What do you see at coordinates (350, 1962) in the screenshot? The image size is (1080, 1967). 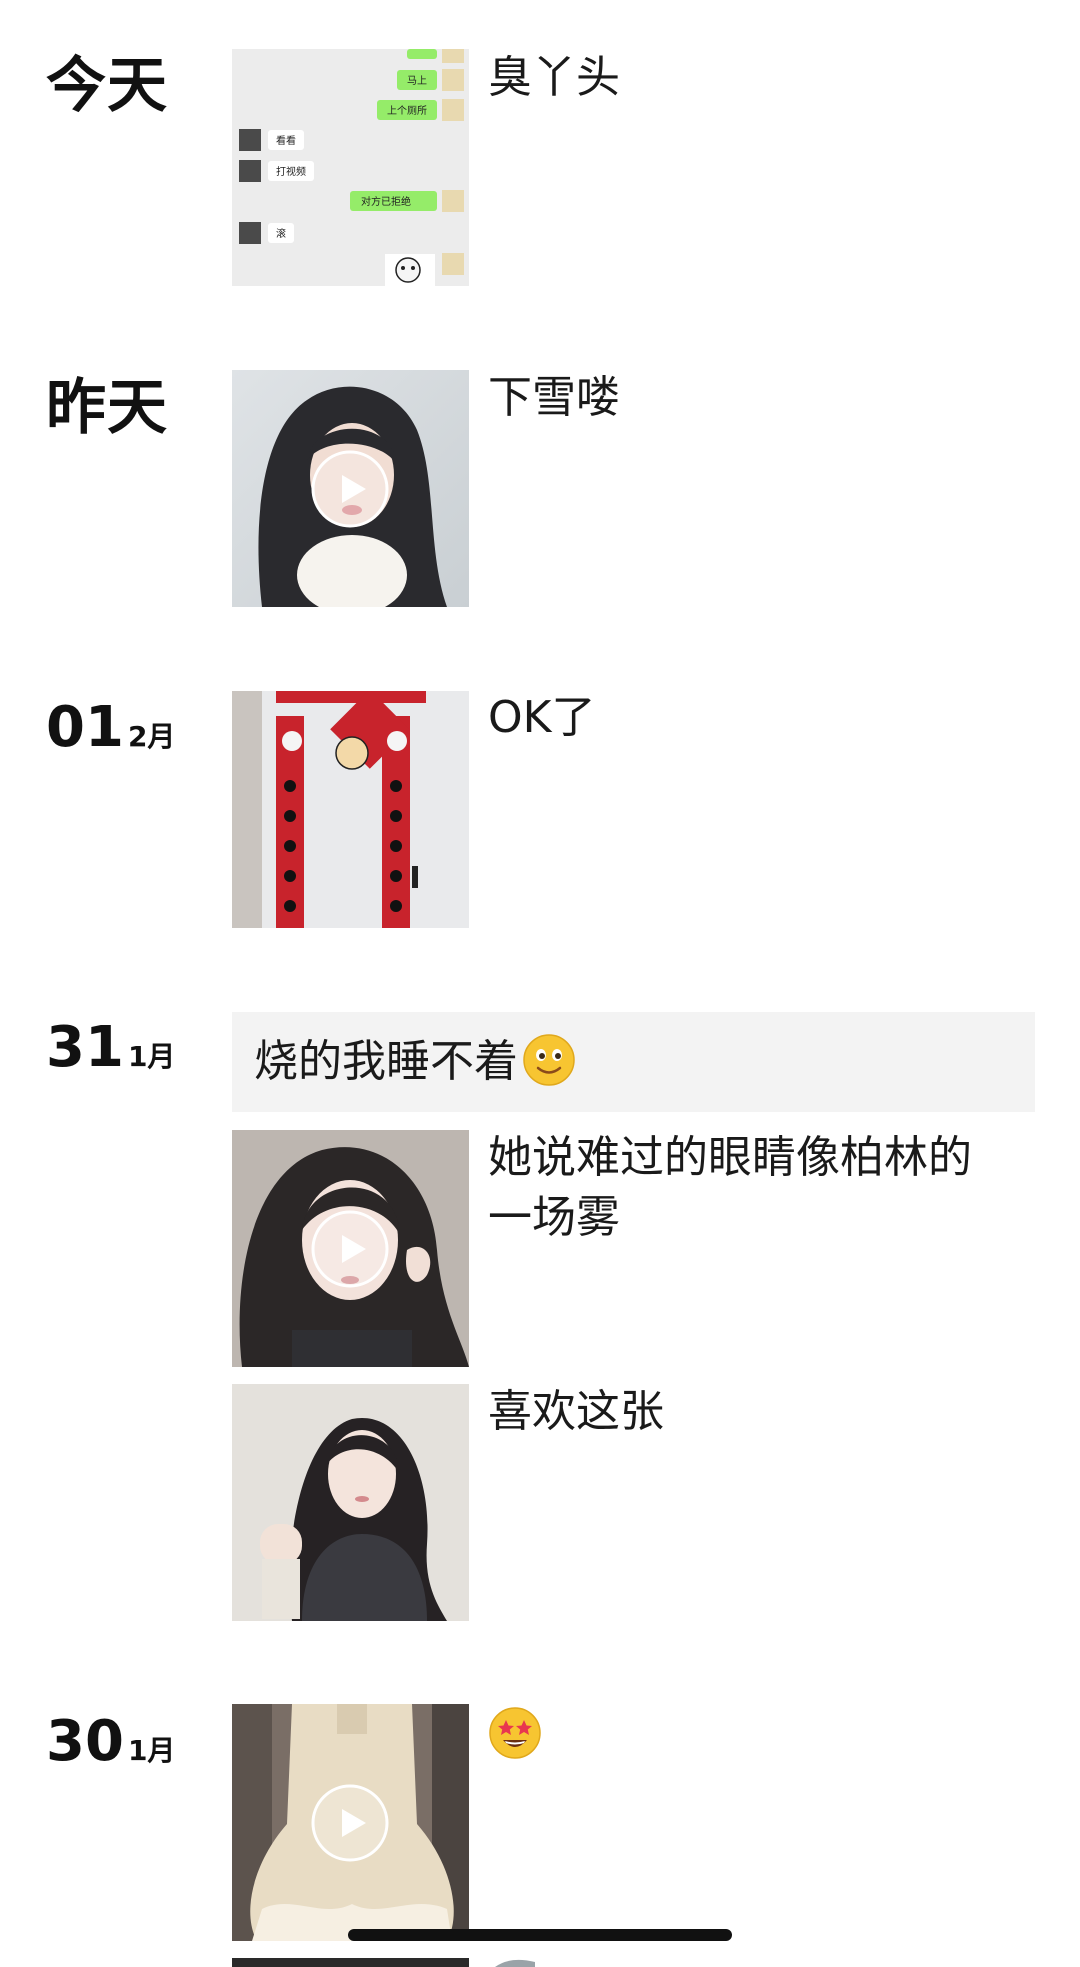 I see `post-thumbnail-partial` at bounding box center [350, 1962].